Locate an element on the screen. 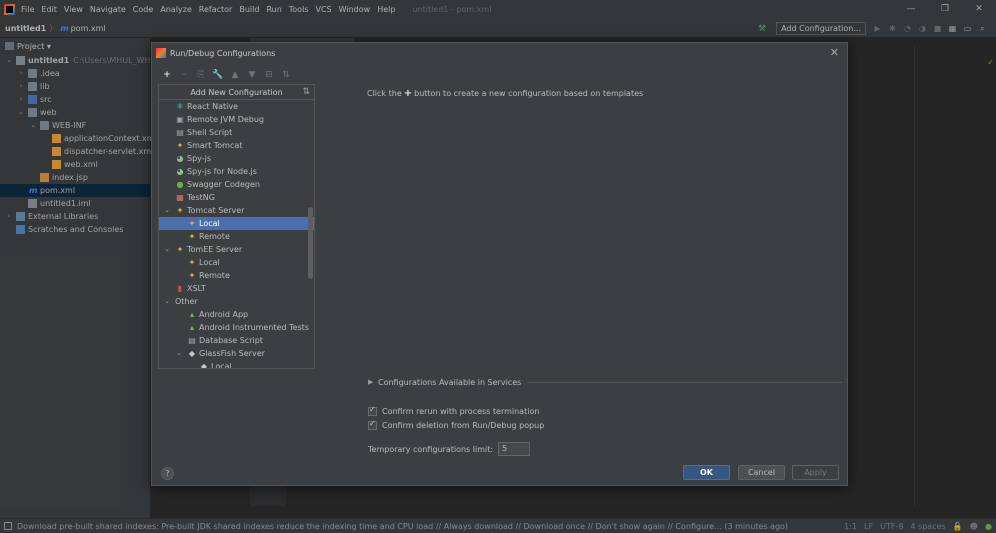  config-template-label: Spy-js is located at coordinates (199, 158).